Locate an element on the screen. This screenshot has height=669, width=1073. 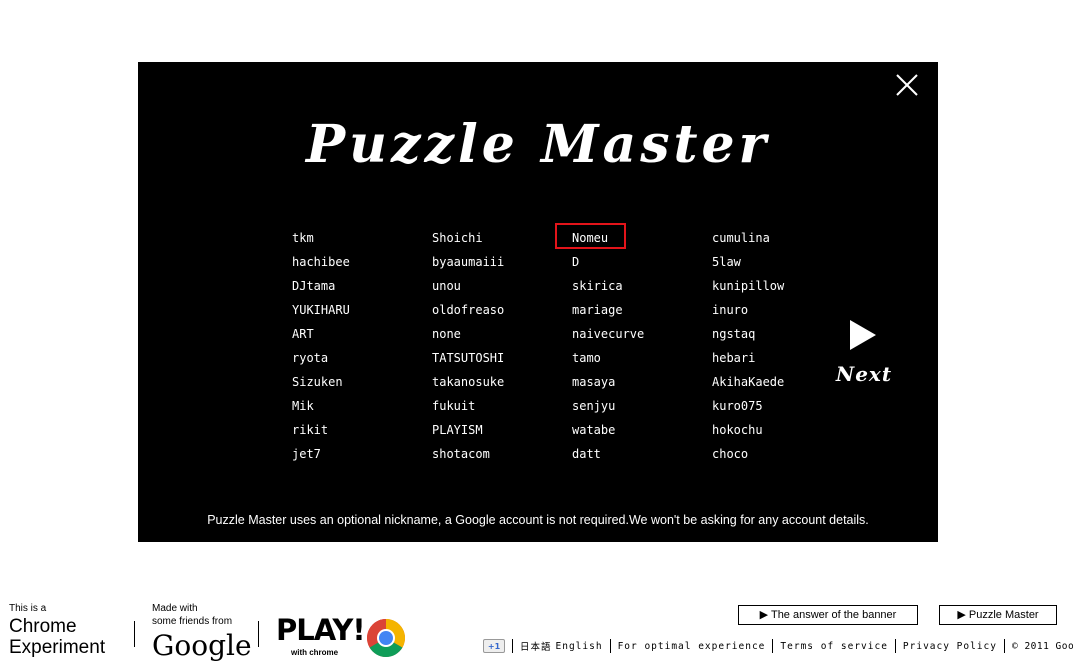
nickname-item: ryota is located at coordinates (310, 358).